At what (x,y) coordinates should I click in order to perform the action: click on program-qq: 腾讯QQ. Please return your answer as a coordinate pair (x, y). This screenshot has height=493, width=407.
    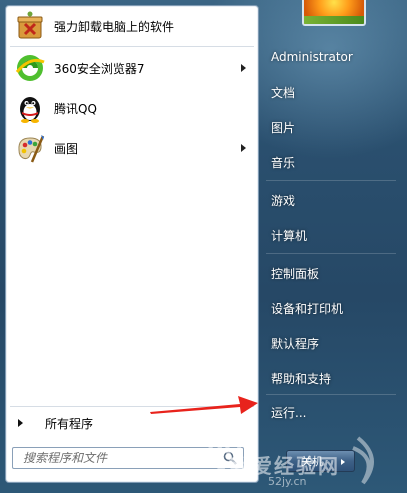
    Looking at the image, I should click on (132, 108).